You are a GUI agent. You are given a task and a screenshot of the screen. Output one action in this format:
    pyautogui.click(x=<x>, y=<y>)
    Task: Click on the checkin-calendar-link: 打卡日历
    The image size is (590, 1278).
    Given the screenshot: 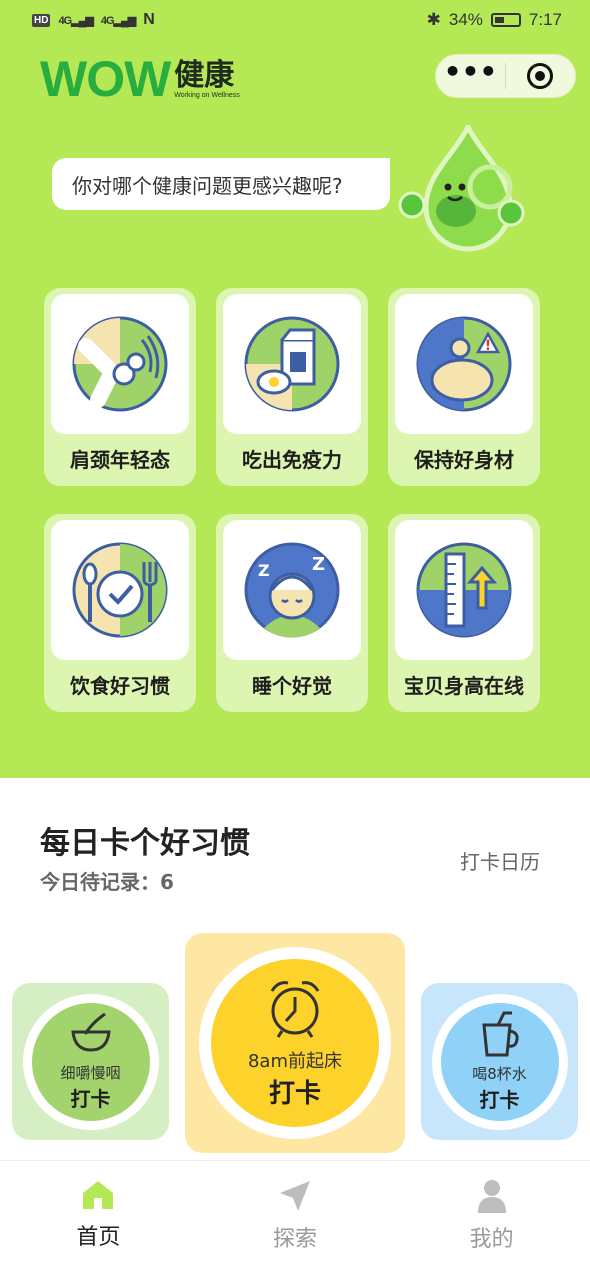 What is the action you would take?
    pyautogui.click(x=500, y=860)
    